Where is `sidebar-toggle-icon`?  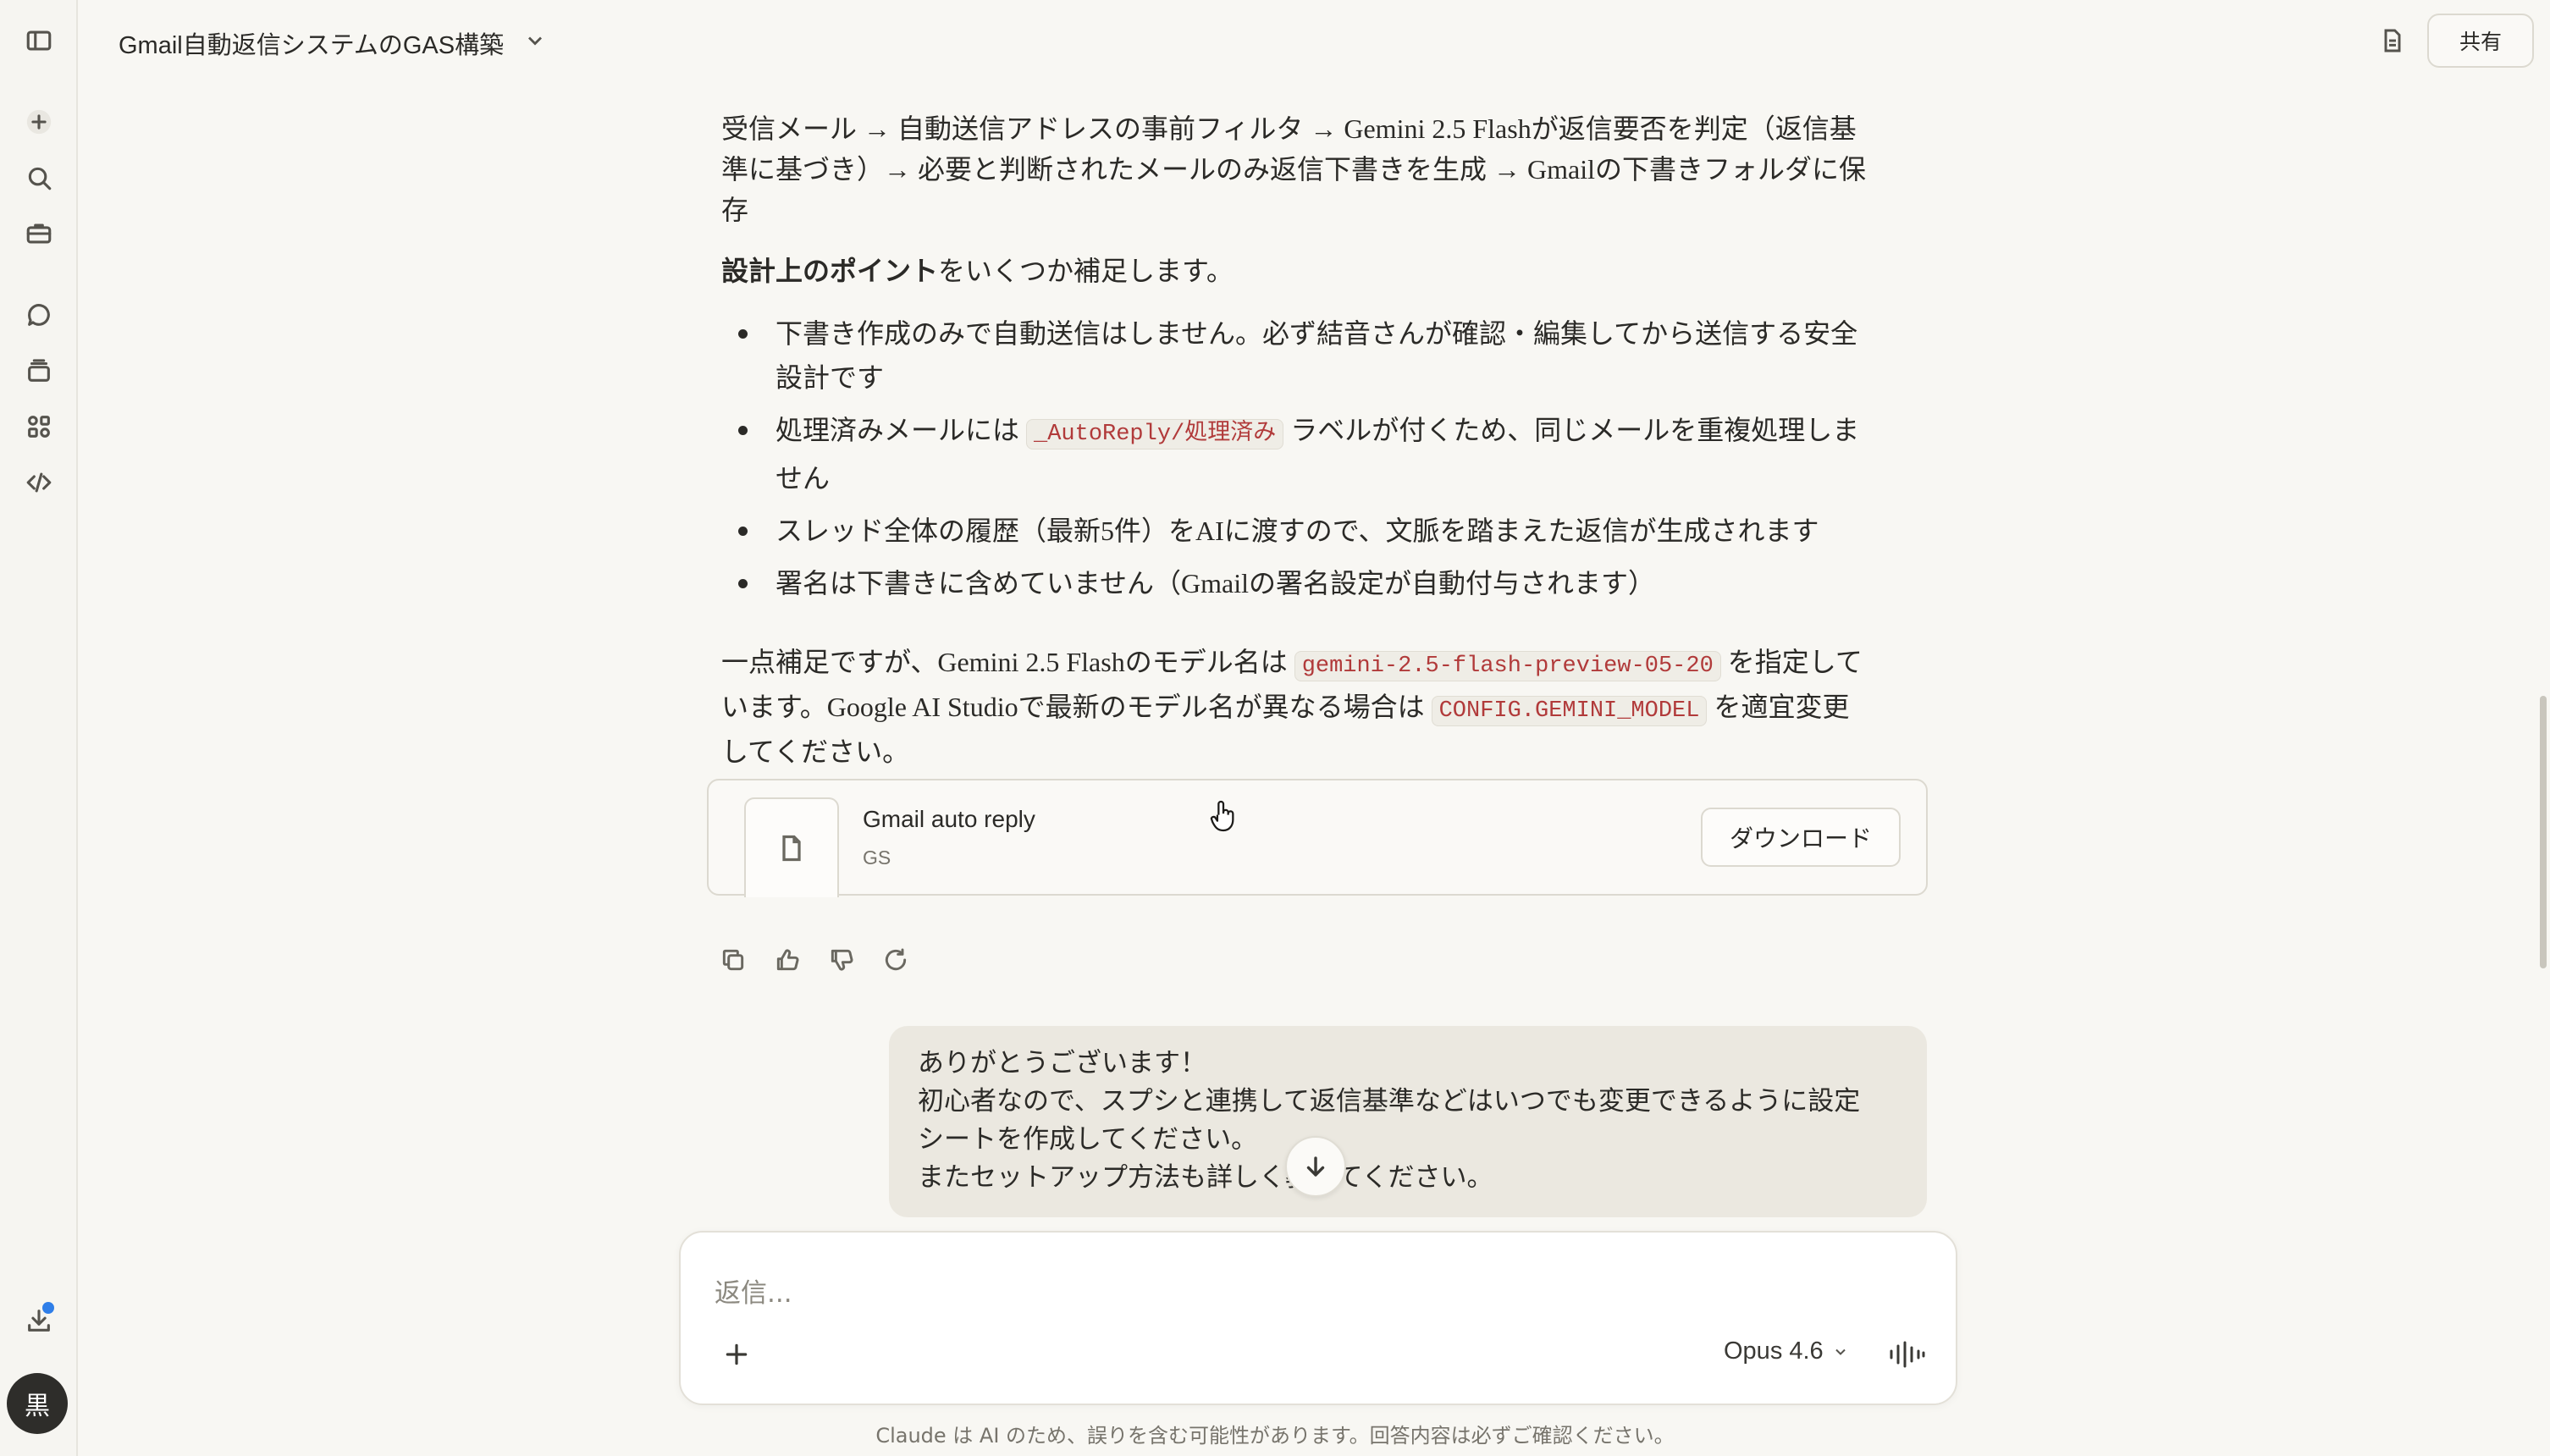
sidebar-toggle-icon is located at coordinates (39, 40).